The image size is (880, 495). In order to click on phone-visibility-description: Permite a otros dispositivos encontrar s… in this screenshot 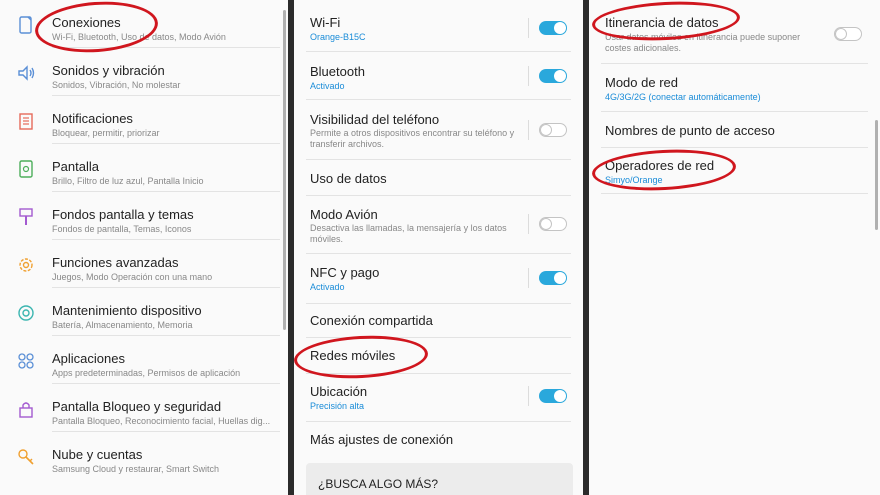, I will do `click(412, 138)`.